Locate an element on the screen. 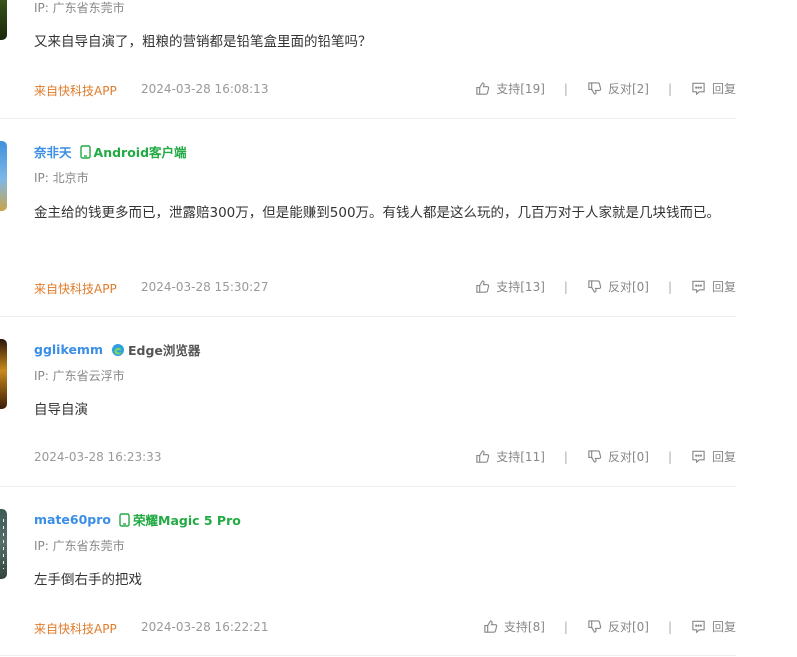 The height and width of the screenshot is (657, 797). timestamp: 2024-03-28 16:23:33 is located at coordinates (98, 457).